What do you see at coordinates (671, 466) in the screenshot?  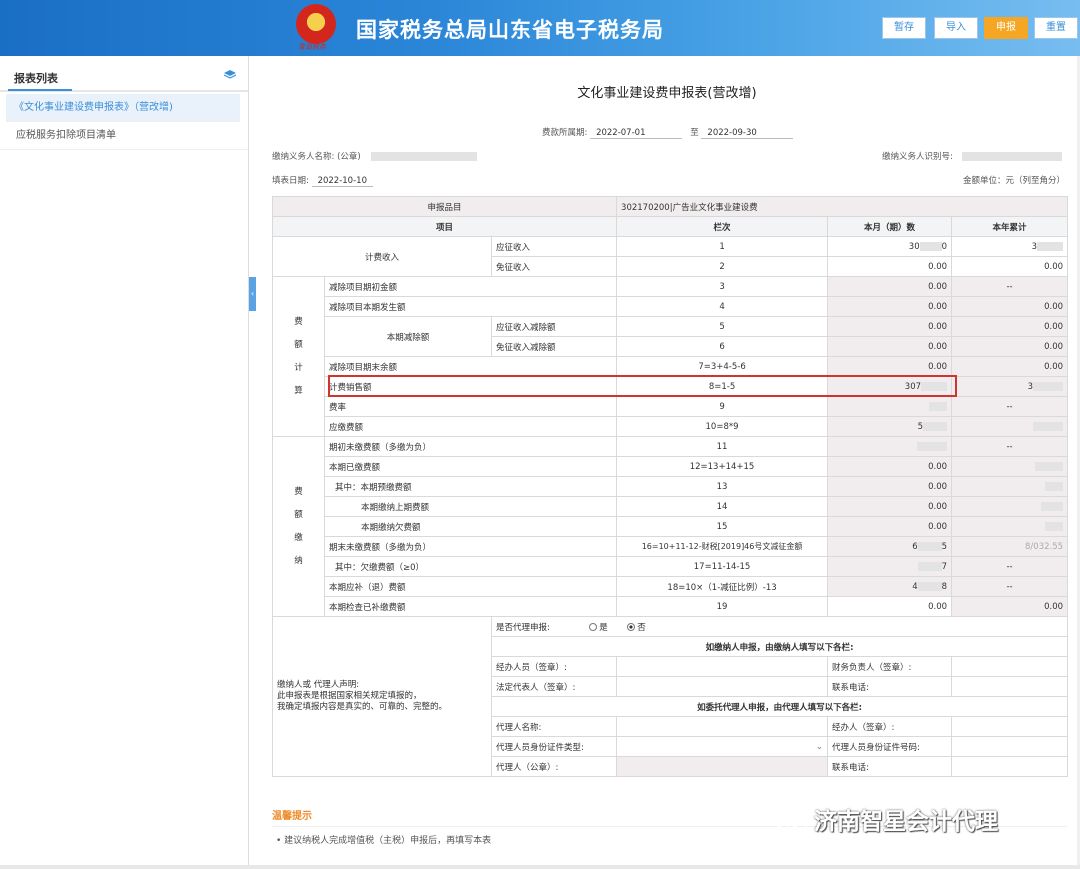 I see `table-row: 本期已缴费额 12=13+14+15 0.00` at bounding box center [671, 466].